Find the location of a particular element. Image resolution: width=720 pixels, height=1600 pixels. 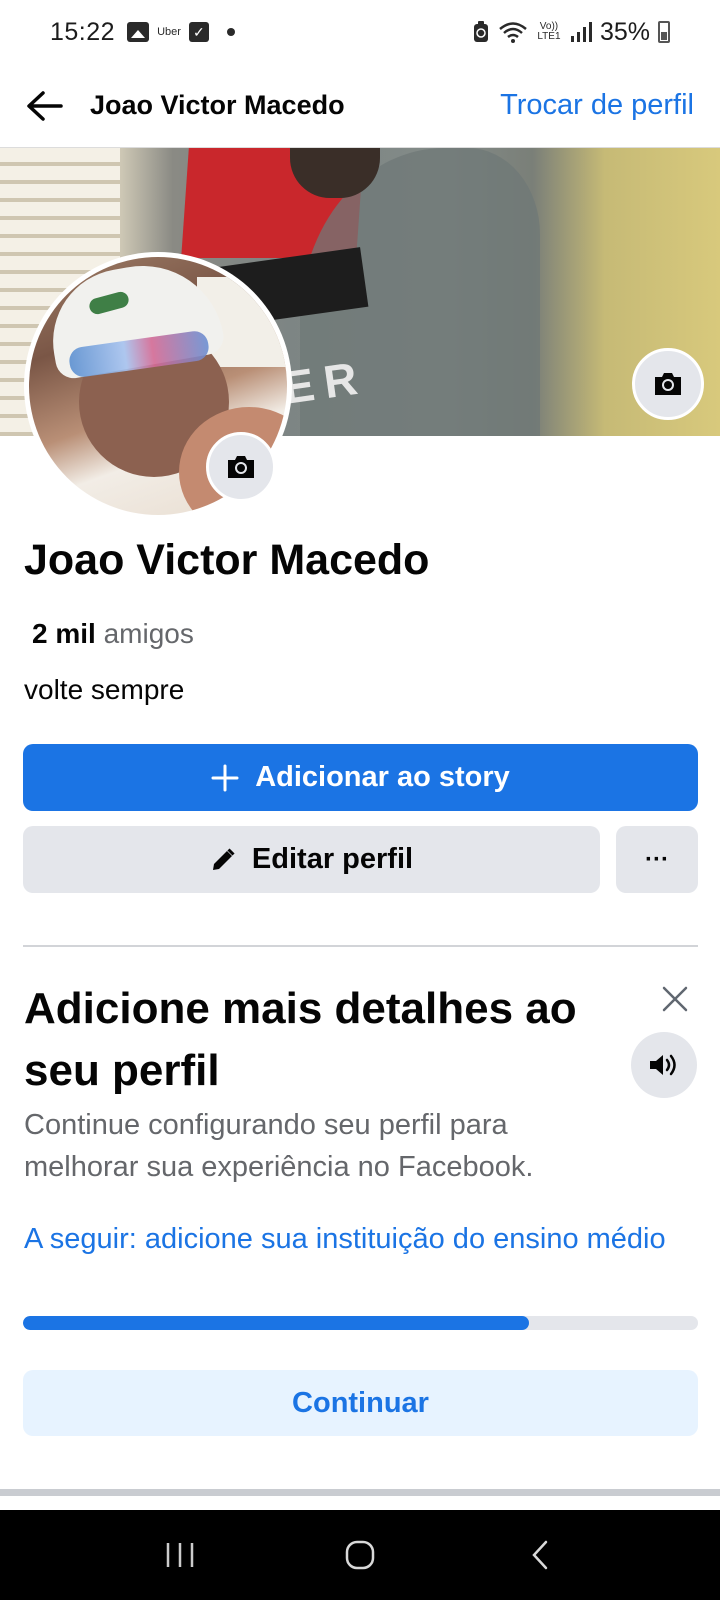

uber-icon: Uber is located at coordinates (169, 32).